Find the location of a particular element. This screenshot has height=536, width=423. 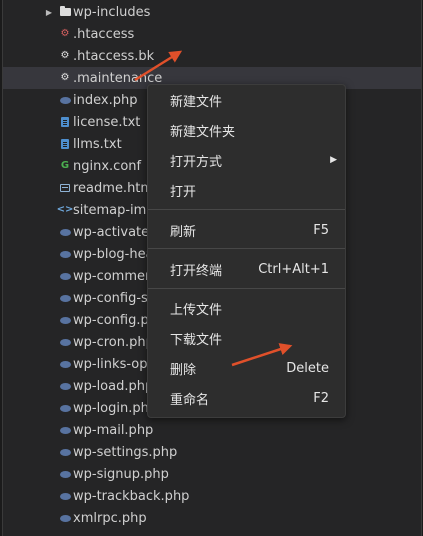

tree-item-label: wp-trackback.php is located at coordinates (131, 496).